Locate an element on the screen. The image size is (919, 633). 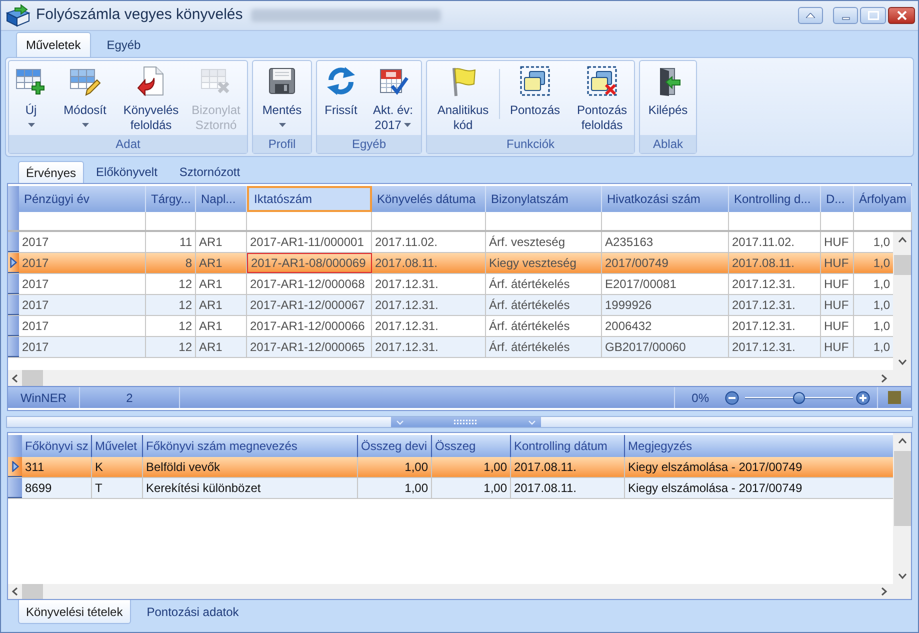
table-row: 2017 11 AR1 2017-AR1-11/000001 2017.11.02. Árf. veszteség A235163 2017.11.02. HUF 1,0 is located at coordinates (450, 242).